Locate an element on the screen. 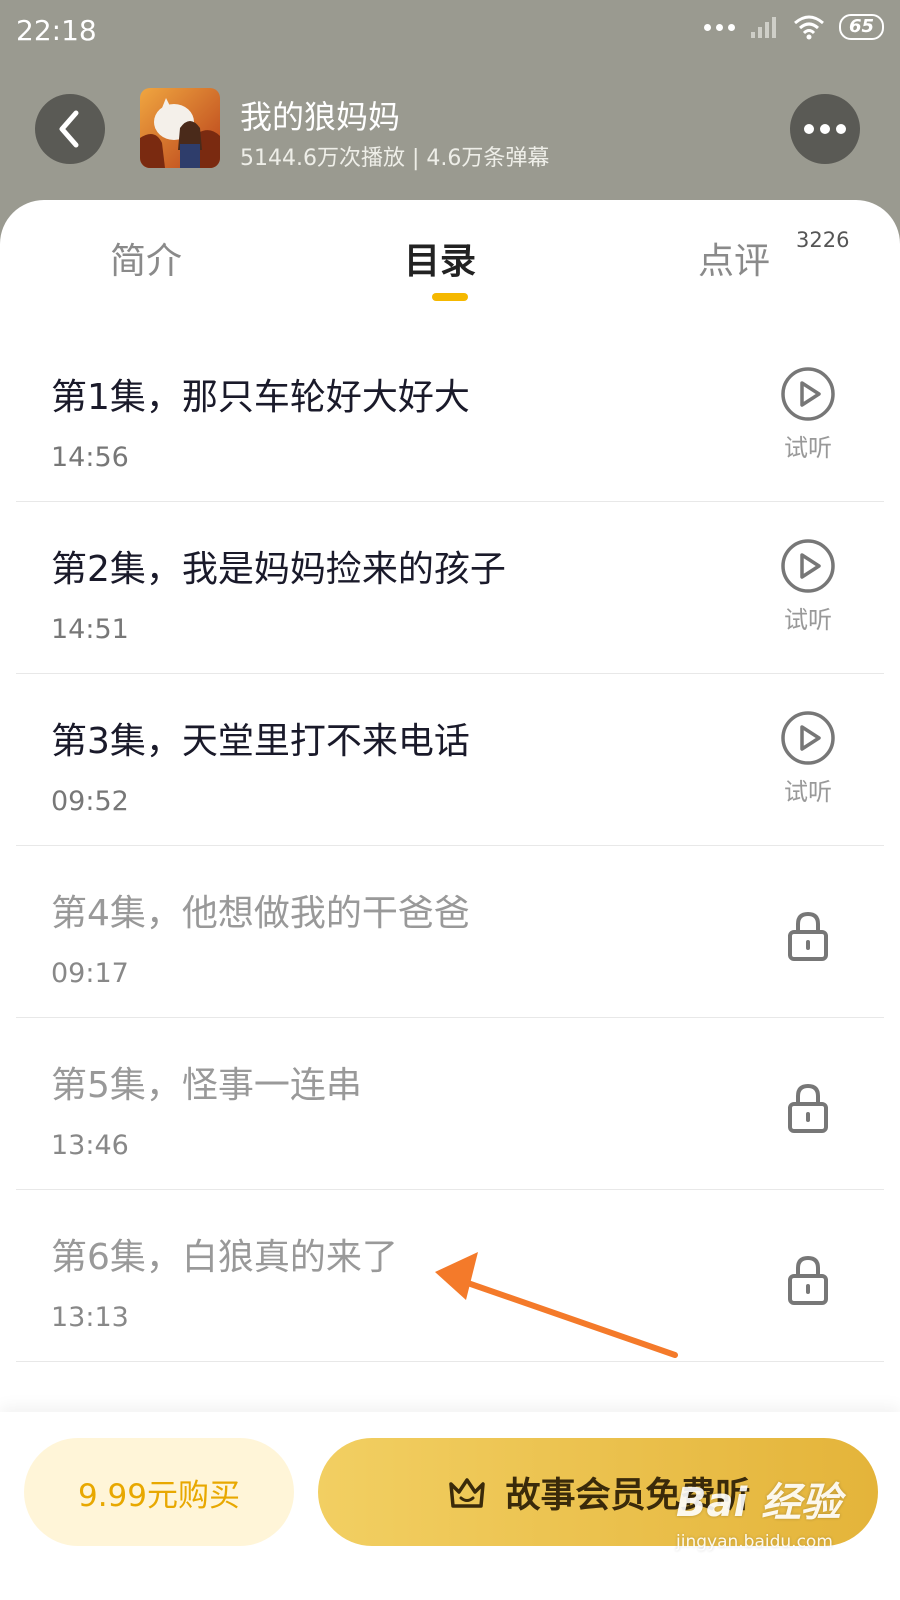 The image size is (900, 1600). watermark-logo: Bai 经验 is located at coordinates (759, 1503).